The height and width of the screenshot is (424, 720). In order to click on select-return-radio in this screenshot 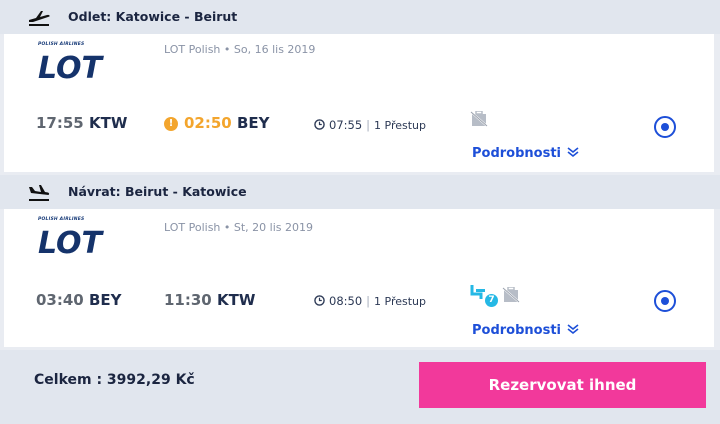, I will do `click(665, 301)`.